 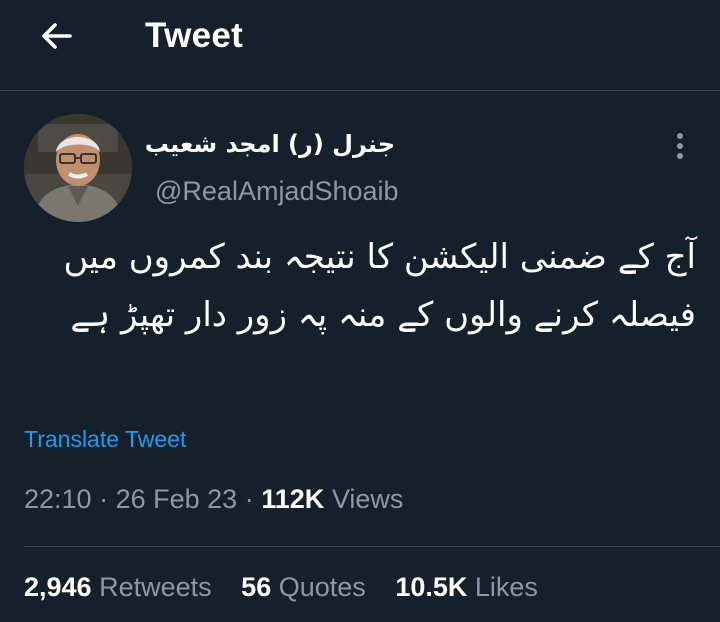 I want to click on likes-label: Likes, so click(x=506, y=587).